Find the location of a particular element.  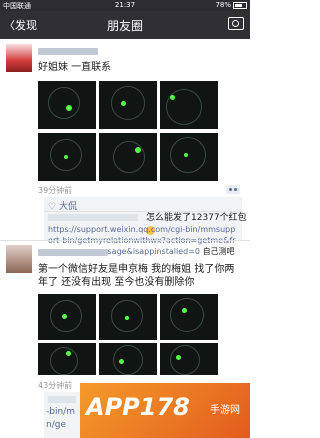

battery-icon is located at coordinates (240, 5).